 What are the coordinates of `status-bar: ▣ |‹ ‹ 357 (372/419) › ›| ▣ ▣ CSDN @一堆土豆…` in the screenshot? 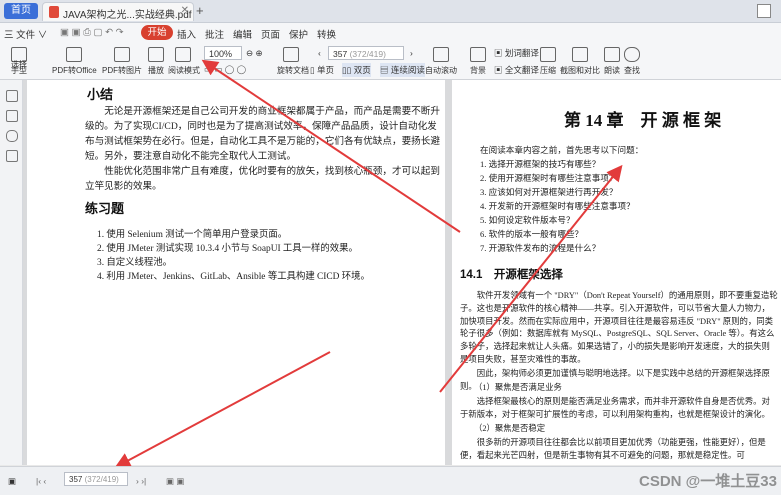 It's located at (390, 480).